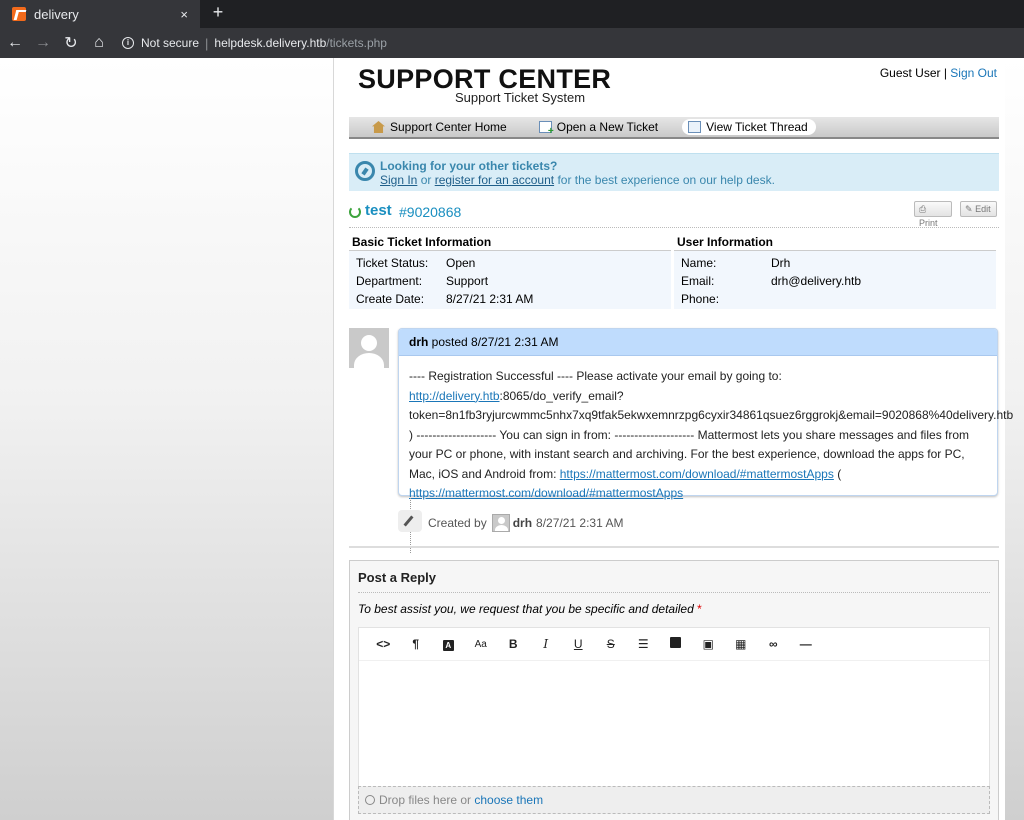  I want to click on ticket-subject: test, so click(378, 210).